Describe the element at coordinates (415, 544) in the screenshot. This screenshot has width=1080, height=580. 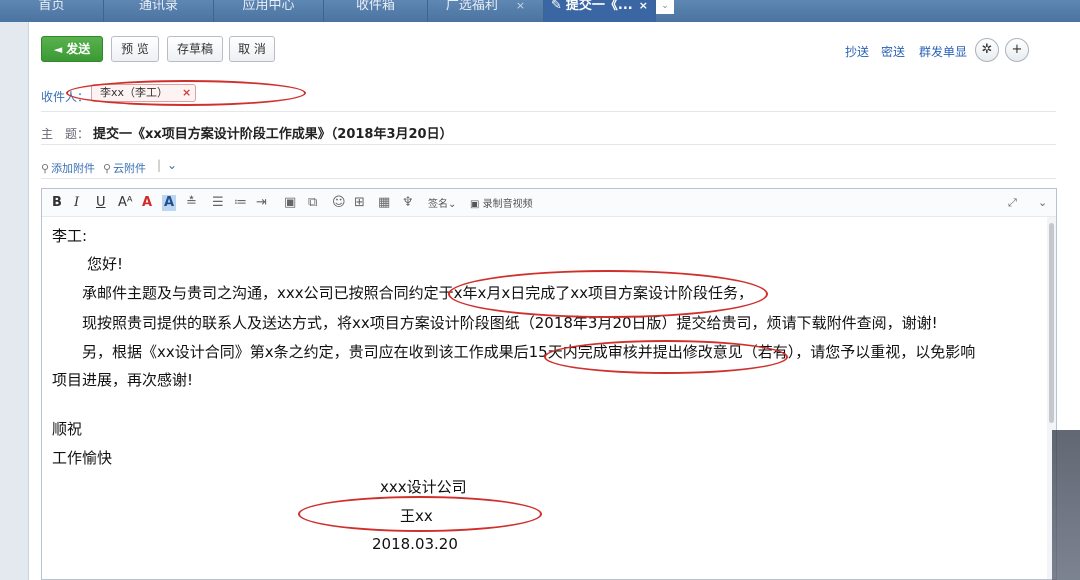
I see `signature-date: 2018.03.20` at that location.